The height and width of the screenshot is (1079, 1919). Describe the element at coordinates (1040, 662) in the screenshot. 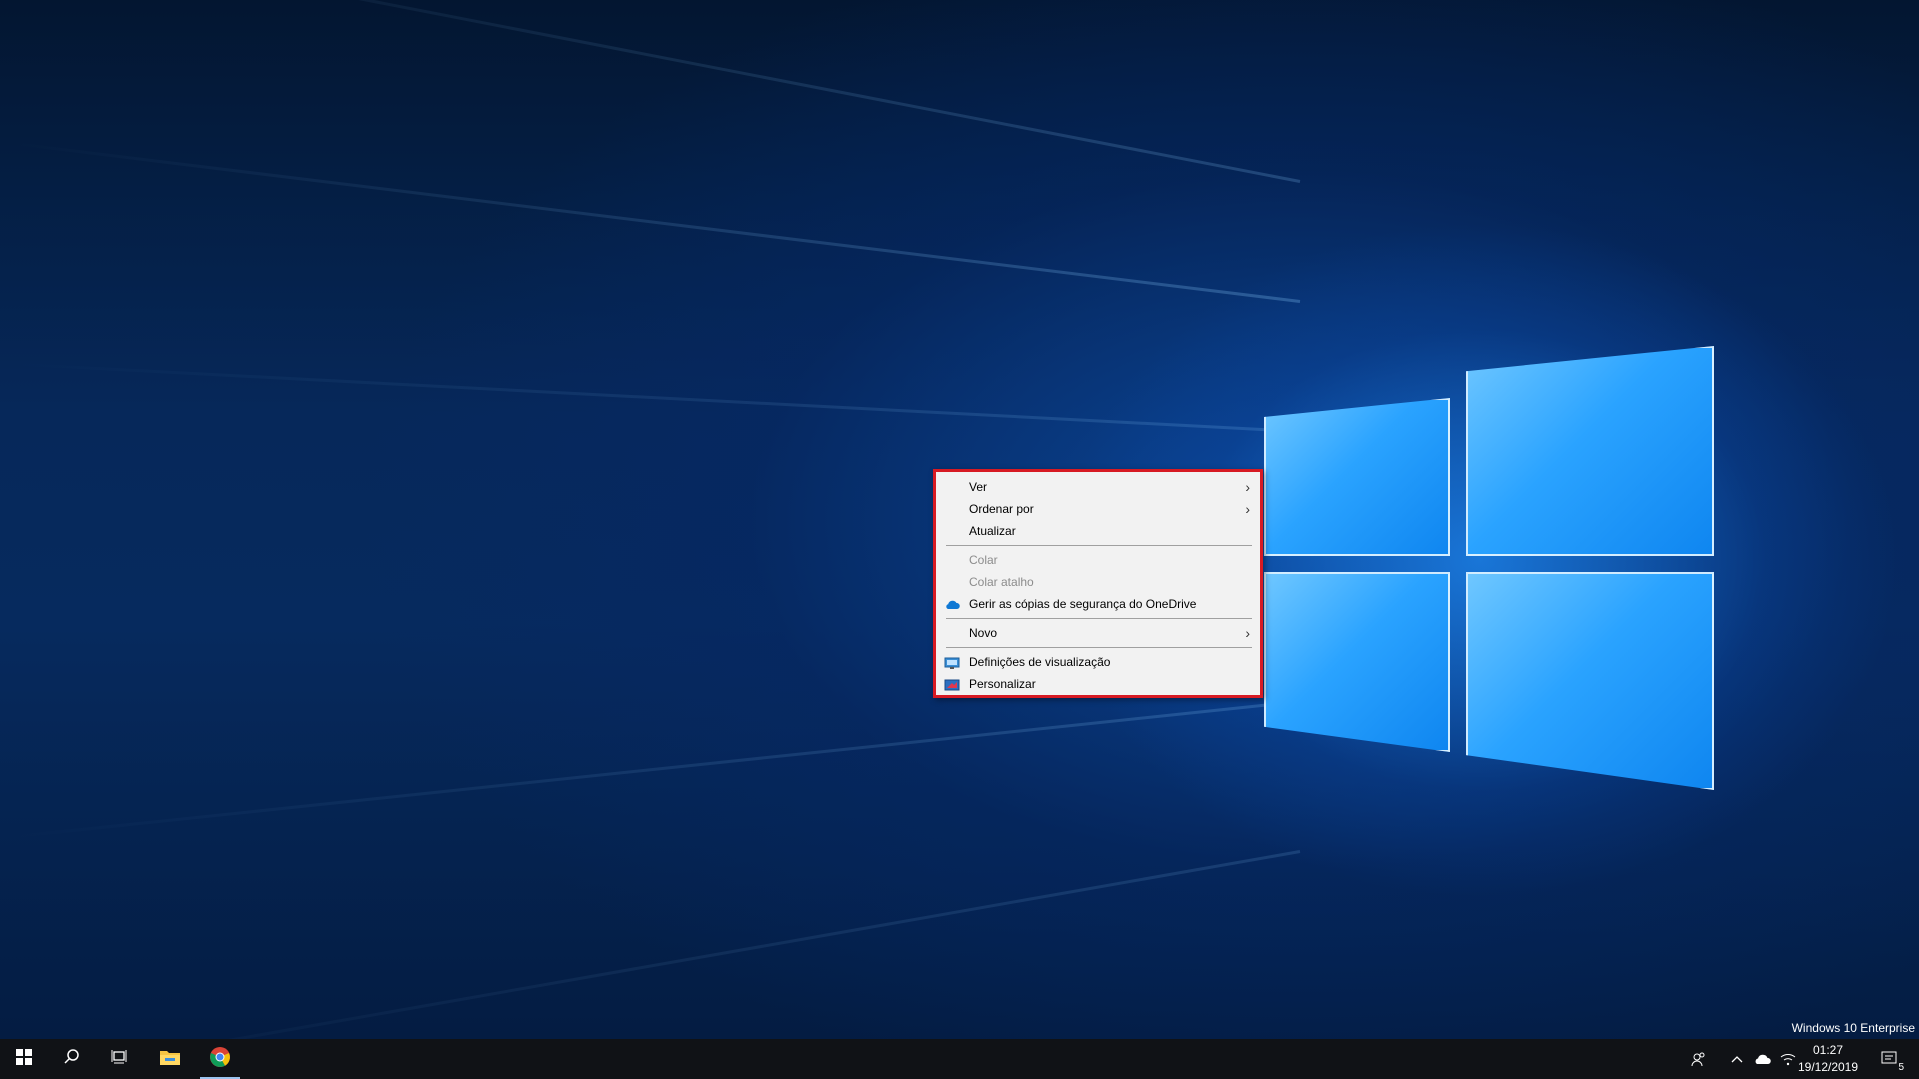

I see `menu-item-label: Definições de visualização` at that location.